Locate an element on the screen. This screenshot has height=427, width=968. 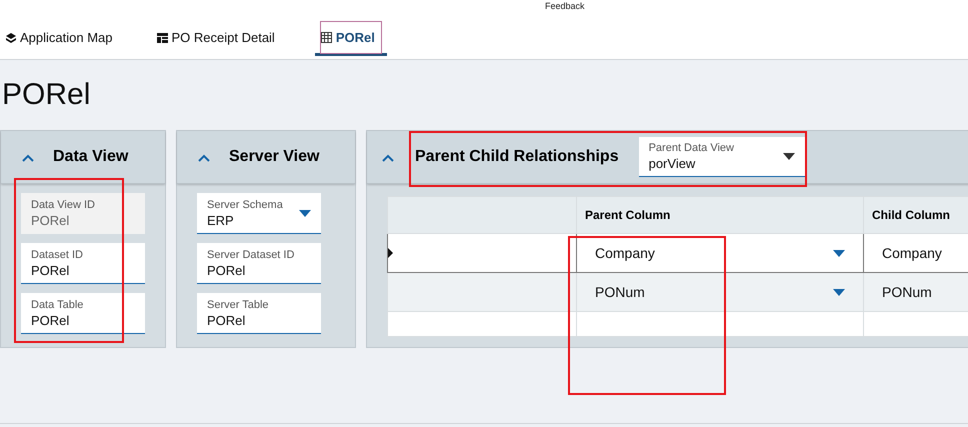
dropdown-field: Parent Data View porView is located at coordinates (721, 157).